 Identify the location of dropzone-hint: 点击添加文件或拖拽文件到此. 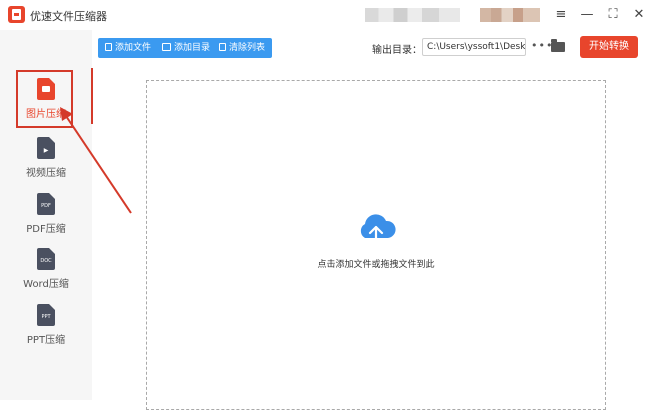
(376, 265).